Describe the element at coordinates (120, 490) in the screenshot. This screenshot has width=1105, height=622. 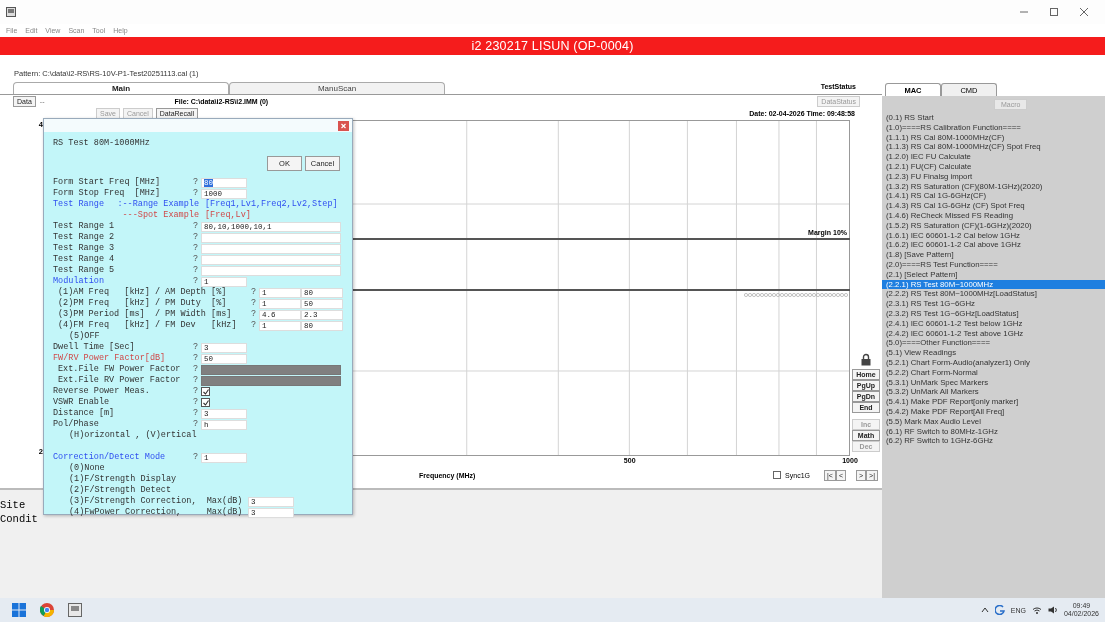
I see `option-text: (2)F/Strength Detect` at that location.